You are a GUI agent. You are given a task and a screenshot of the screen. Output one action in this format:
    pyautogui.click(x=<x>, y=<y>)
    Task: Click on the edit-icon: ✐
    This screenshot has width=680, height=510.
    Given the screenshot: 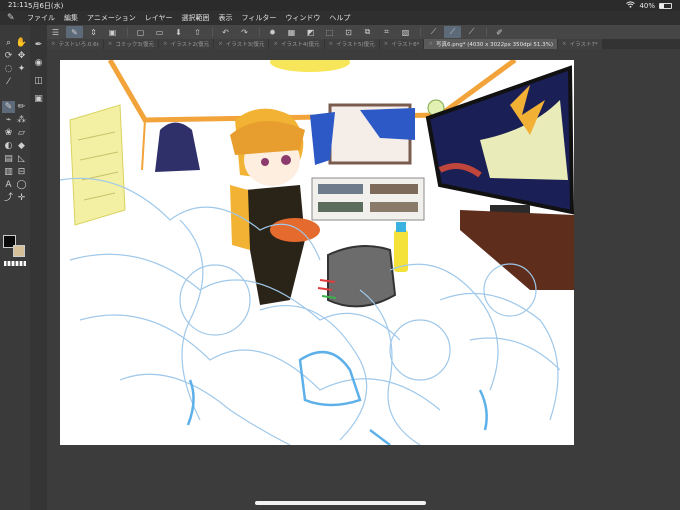 What is the action you would take?
    pyautogui.click(x=499, y=32)
    